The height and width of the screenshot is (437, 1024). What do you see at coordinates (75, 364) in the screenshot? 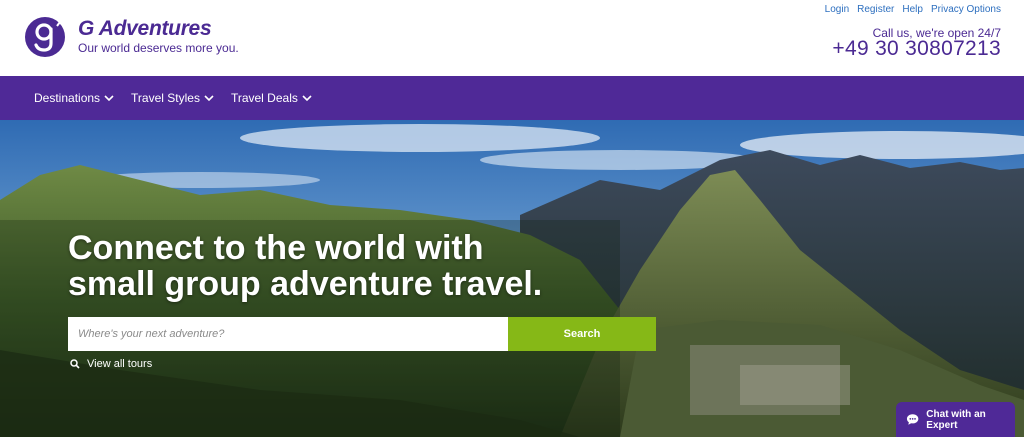
I see `search-icon` at bounding box center [75, 364].